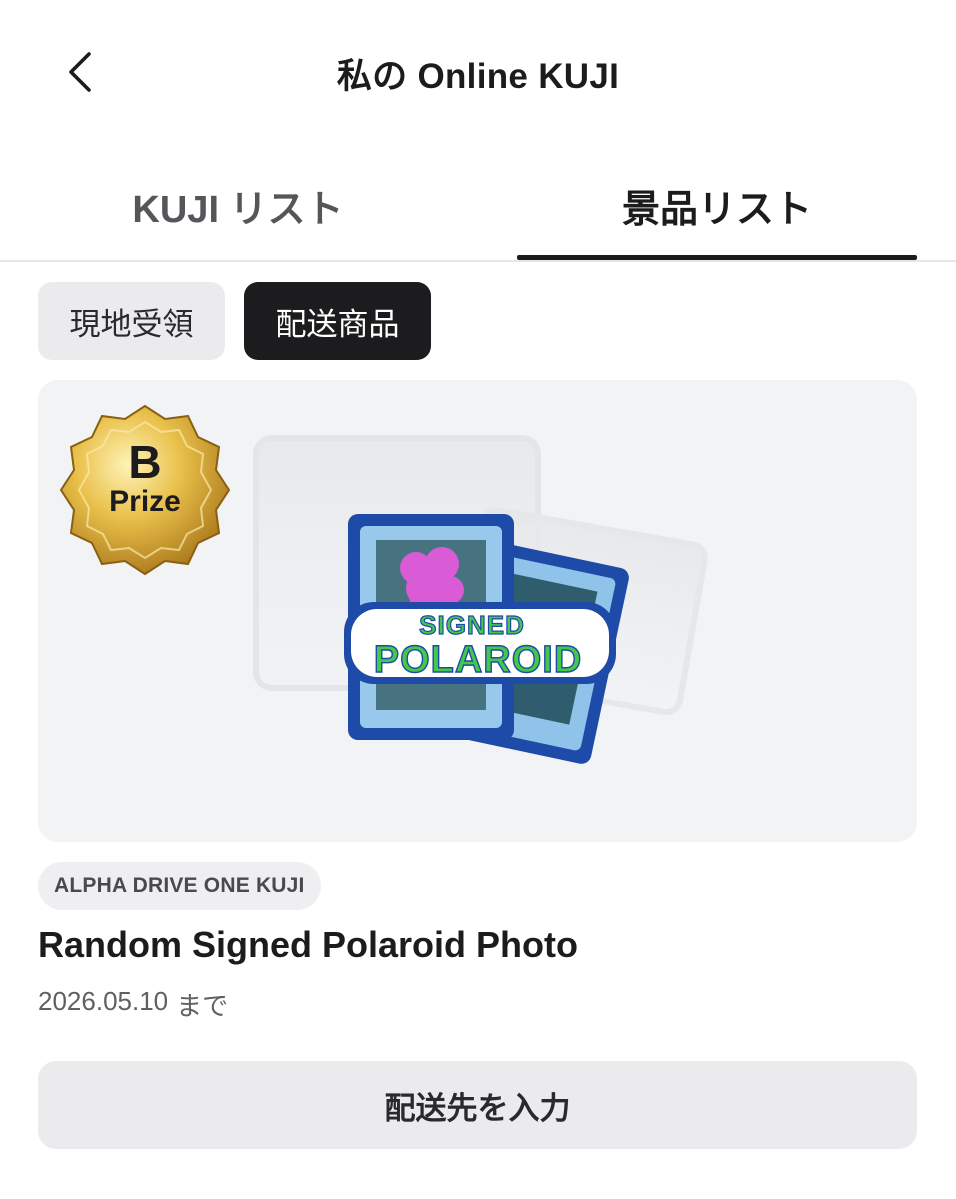  Describe the element at coordinates (478, 660) in the screenshot. I see `patch-line-2: POLAROID` at that location.